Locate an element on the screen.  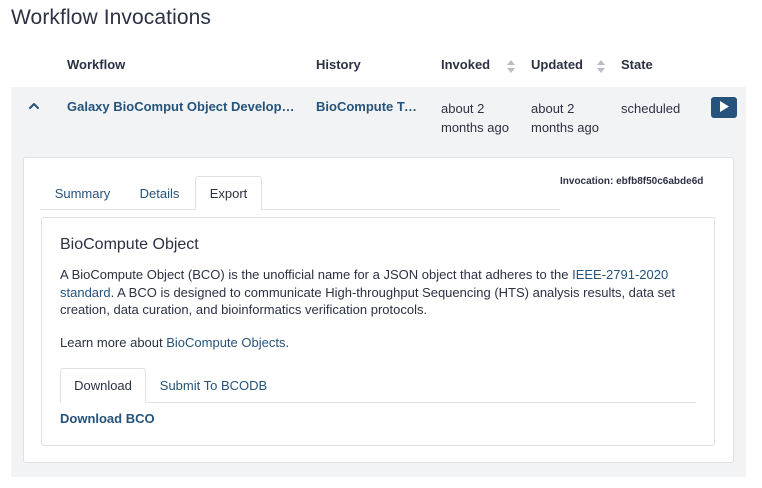
subtab-submit-to-bcodb: Submit To BCODB is located at coordinates (213, 385).